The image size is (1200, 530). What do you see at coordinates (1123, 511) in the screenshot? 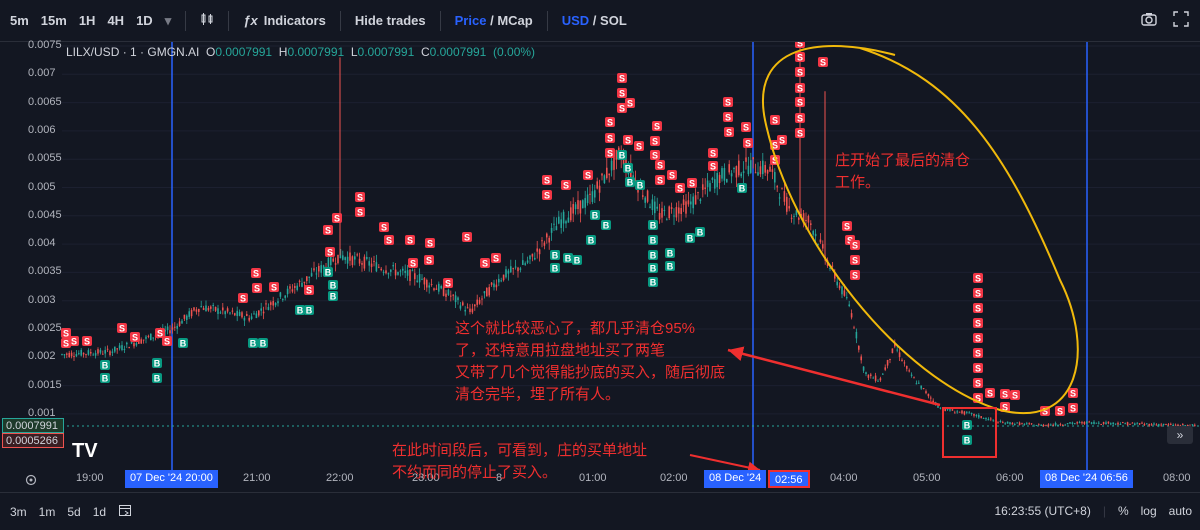
I see `percent-toggle: %` at bounding box center [1123, 511].